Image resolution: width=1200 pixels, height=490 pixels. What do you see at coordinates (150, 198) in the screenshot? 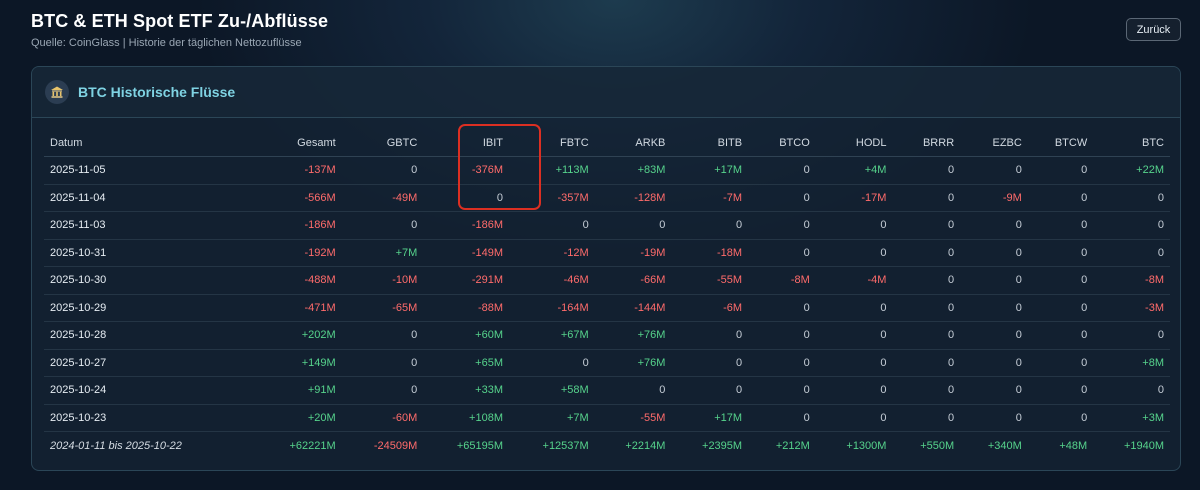
I see `date-cell: 2025-11-04` at bounding box center [150, 198].